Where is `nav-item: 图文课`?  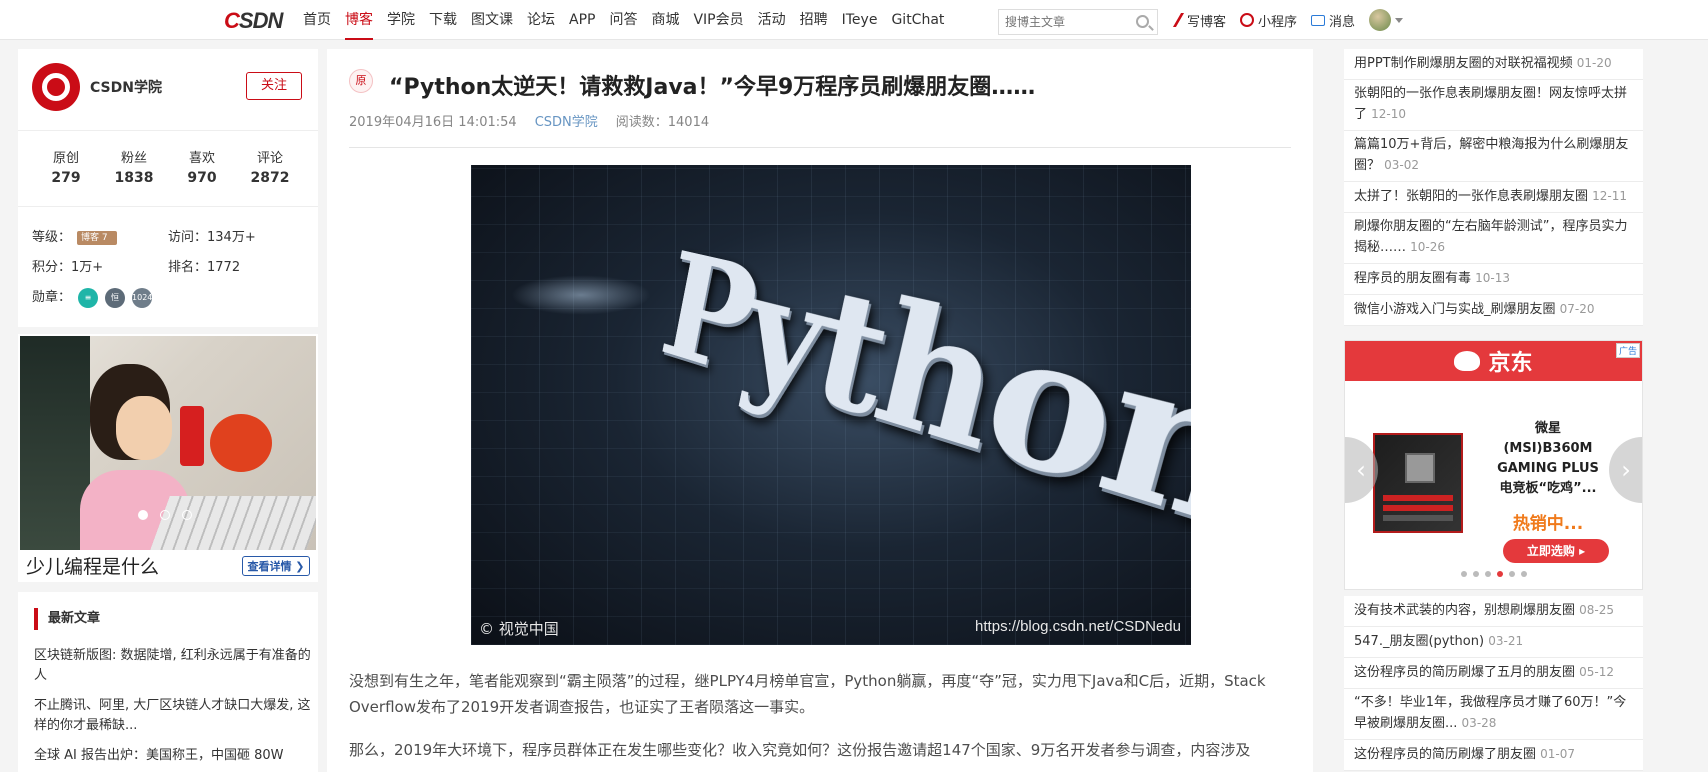 nav-item: 图文课 is located at coordinates (492, 20).